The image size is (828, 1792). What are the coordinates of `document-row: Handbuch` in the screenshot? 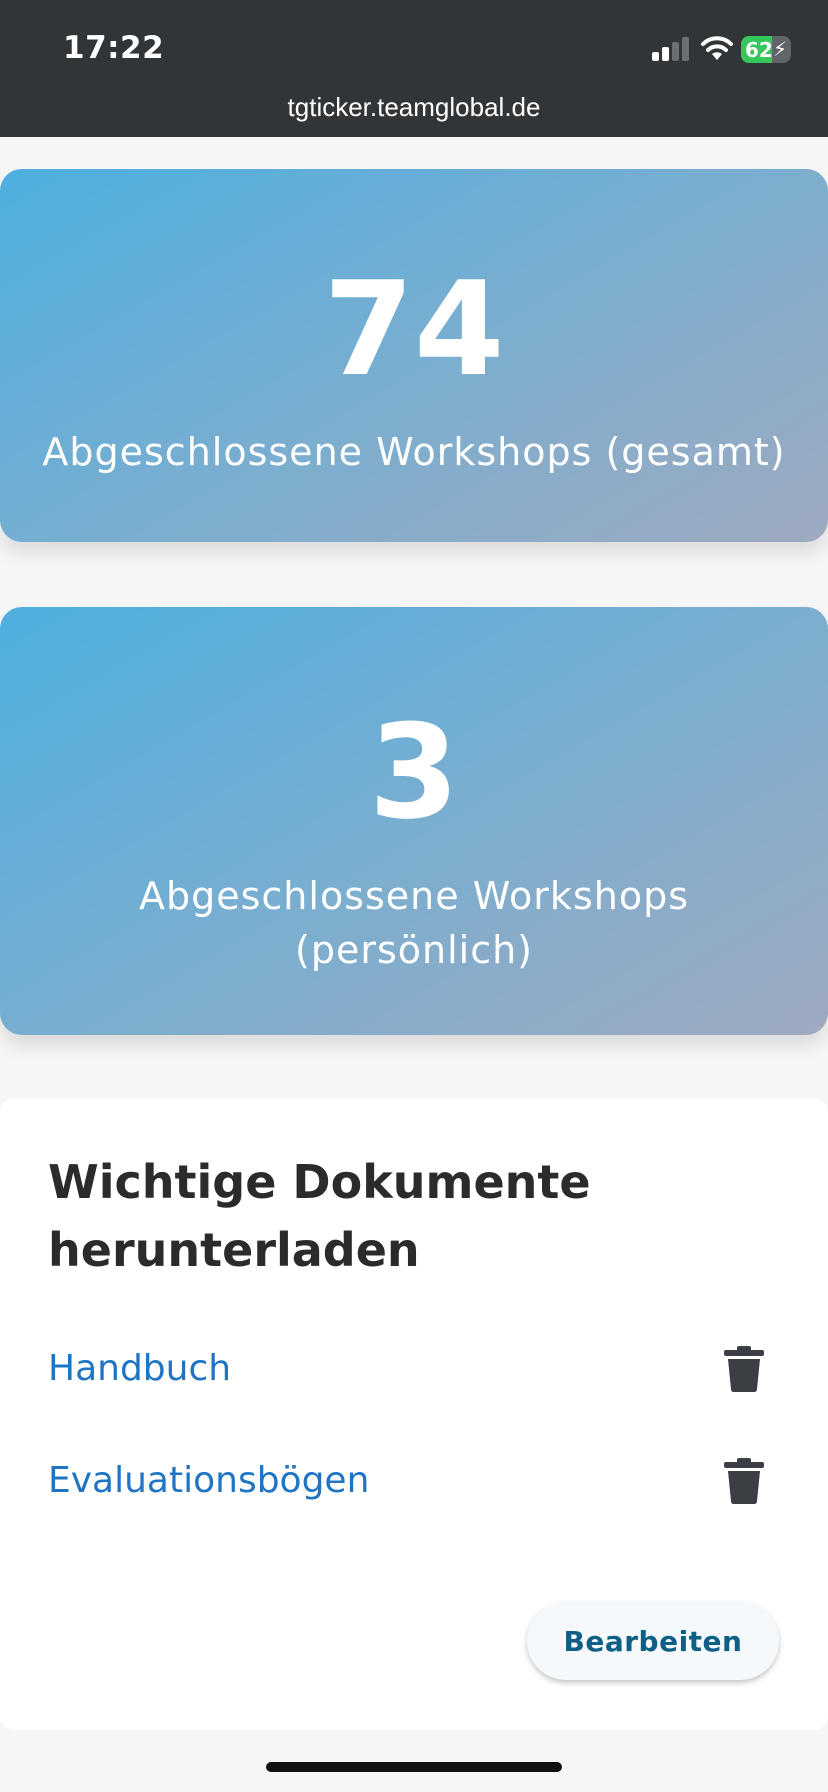 It's located at (406, 1370).